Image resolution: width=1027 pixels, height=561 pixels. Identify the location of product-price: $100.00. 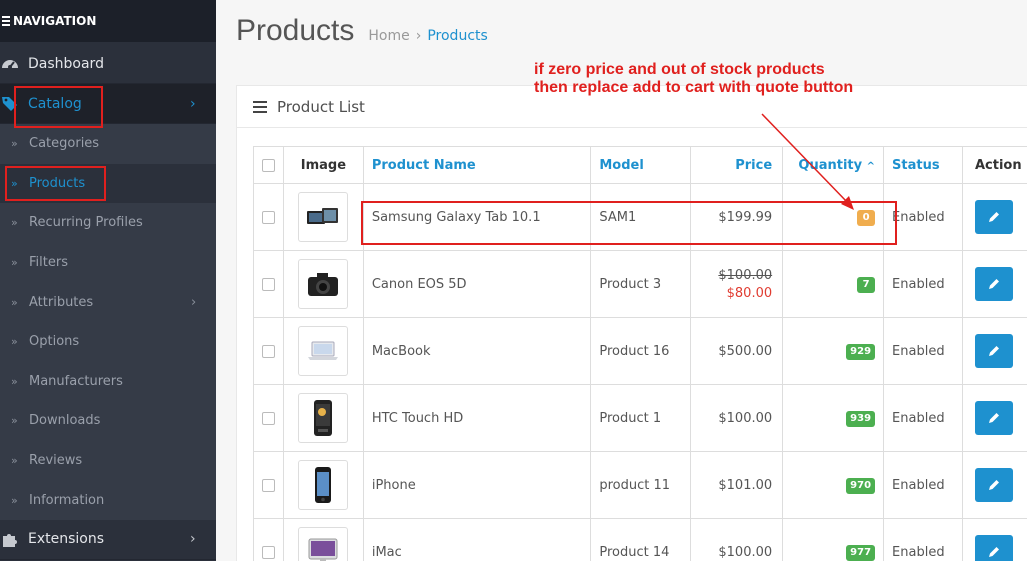
(737, 539).